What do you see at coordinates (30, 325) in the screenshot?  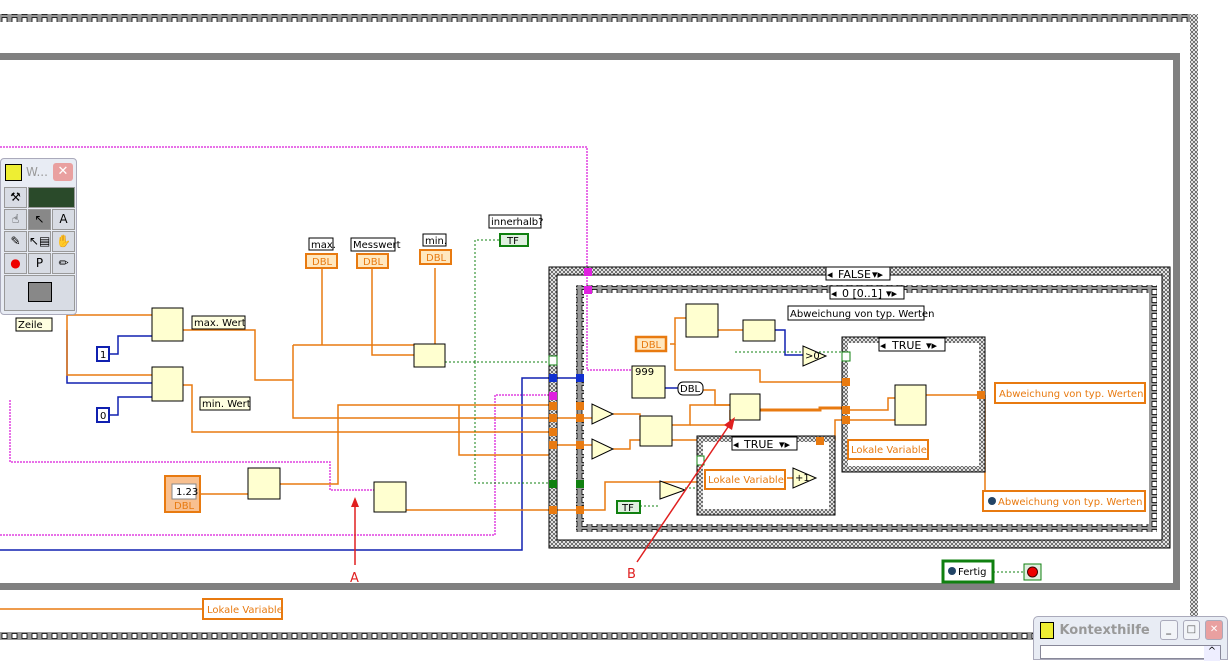 I see `zeile-label: Zeile` at bounding box center [30, 325].